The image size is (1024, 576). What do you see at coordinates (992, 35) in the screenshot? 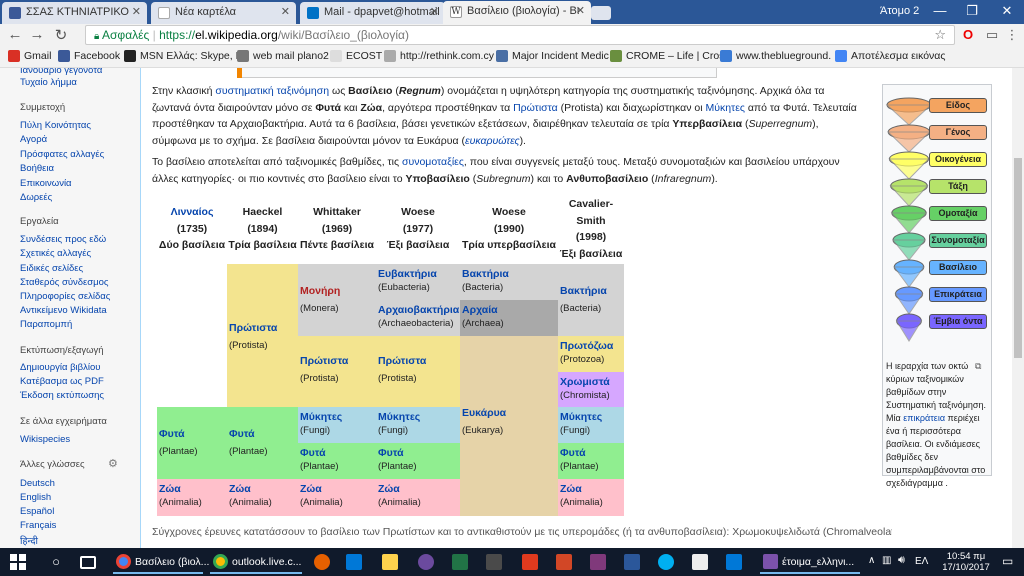
I see `extension-icon: ▭` at bounding box center [992, 35].